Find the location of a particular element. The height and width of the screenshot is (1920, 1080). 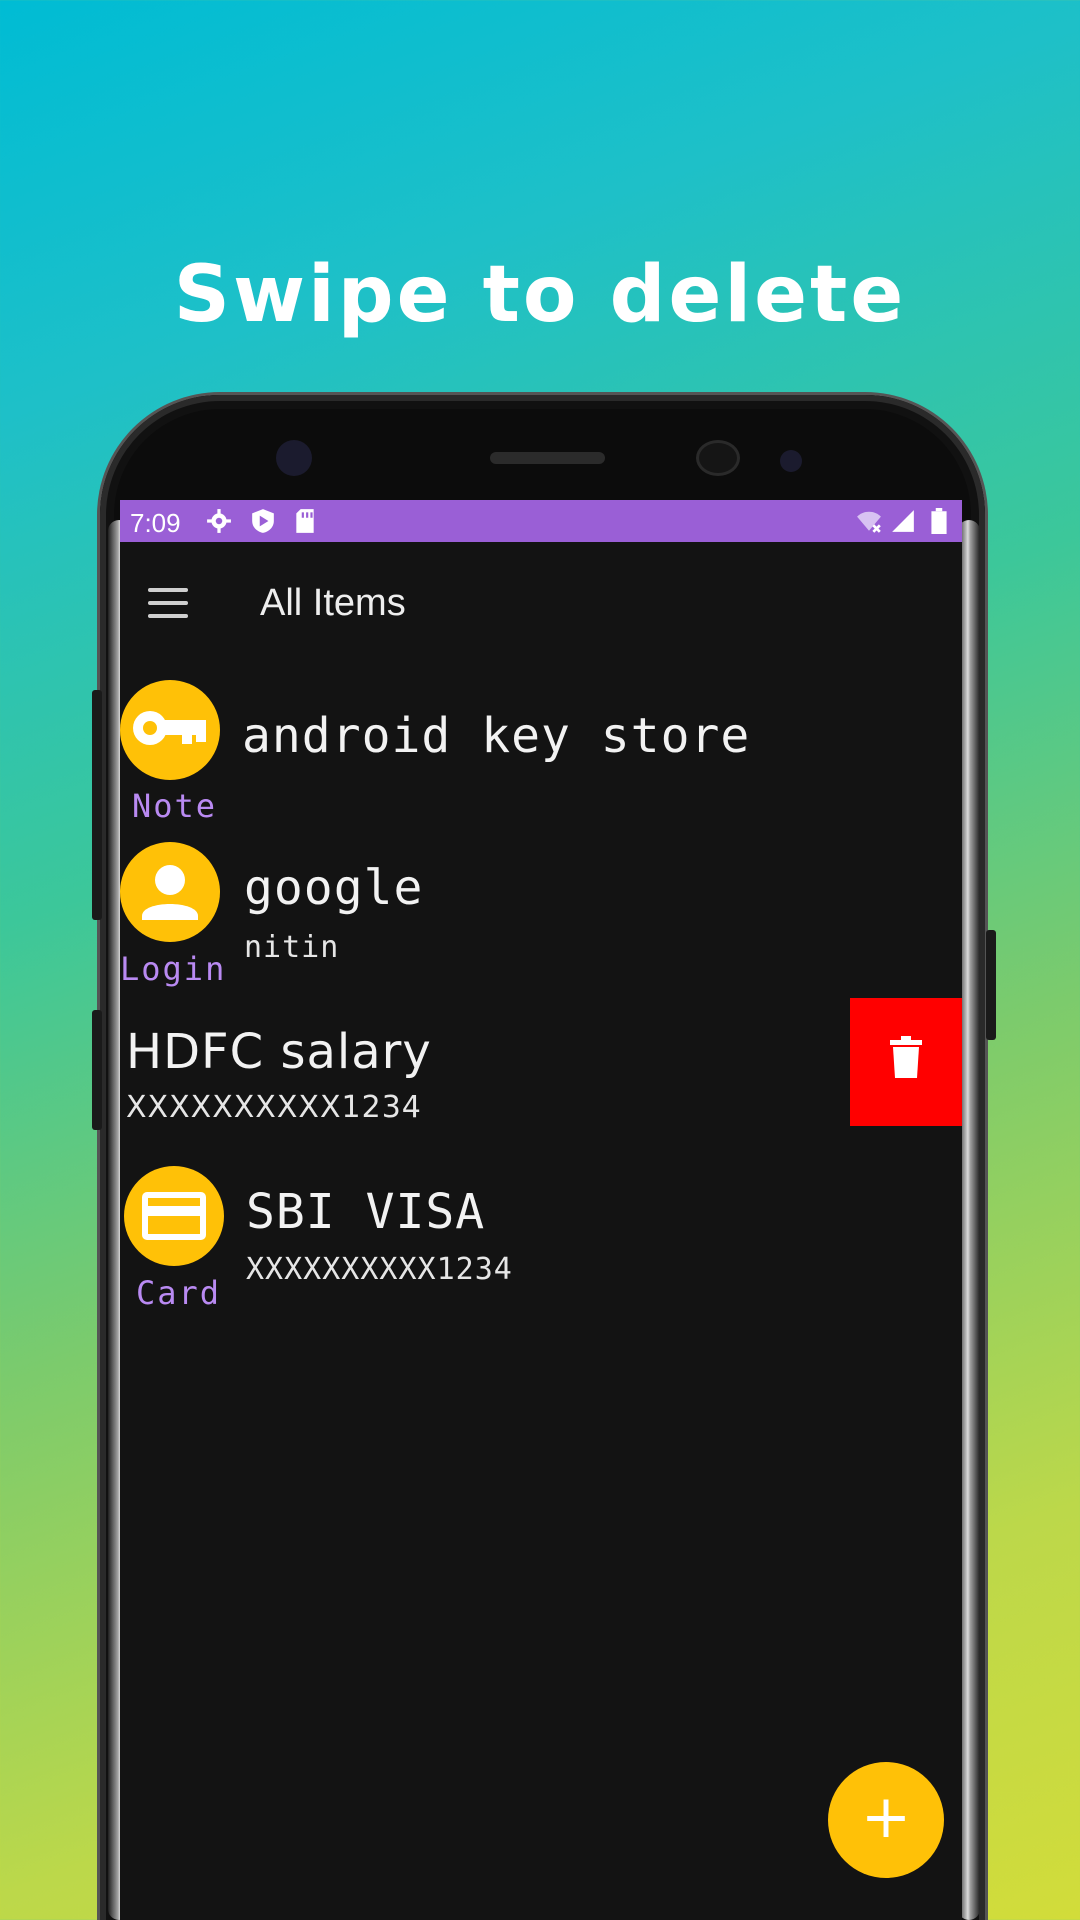

item-type-label: Login is located at coordinates (173, 969).